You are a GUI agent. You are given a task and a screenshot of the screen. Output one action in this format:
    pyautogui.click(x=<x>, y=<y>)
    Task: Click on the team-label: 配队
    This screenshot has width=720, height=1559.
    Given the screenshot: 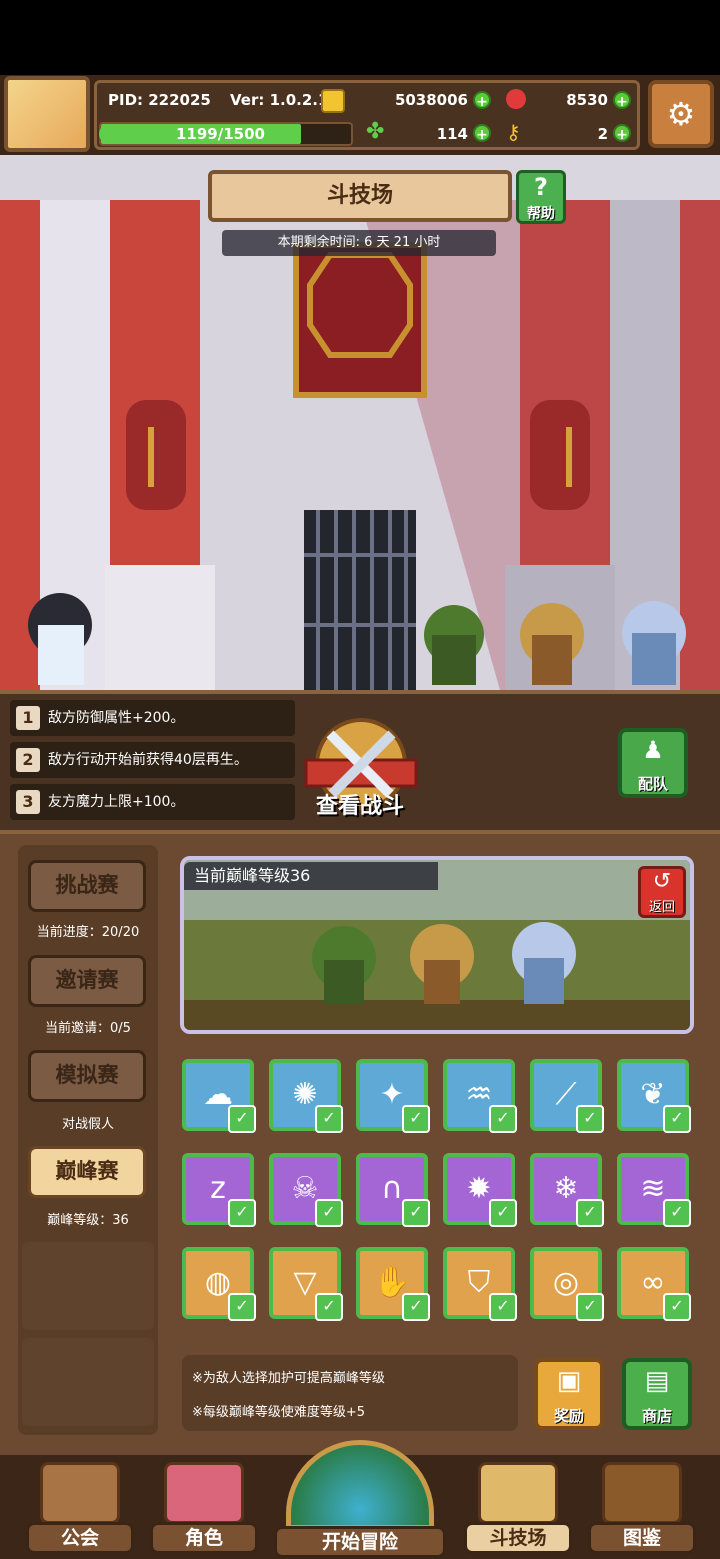 What is the action you would take?
    pyautogui.click(x=652, y=784)
    